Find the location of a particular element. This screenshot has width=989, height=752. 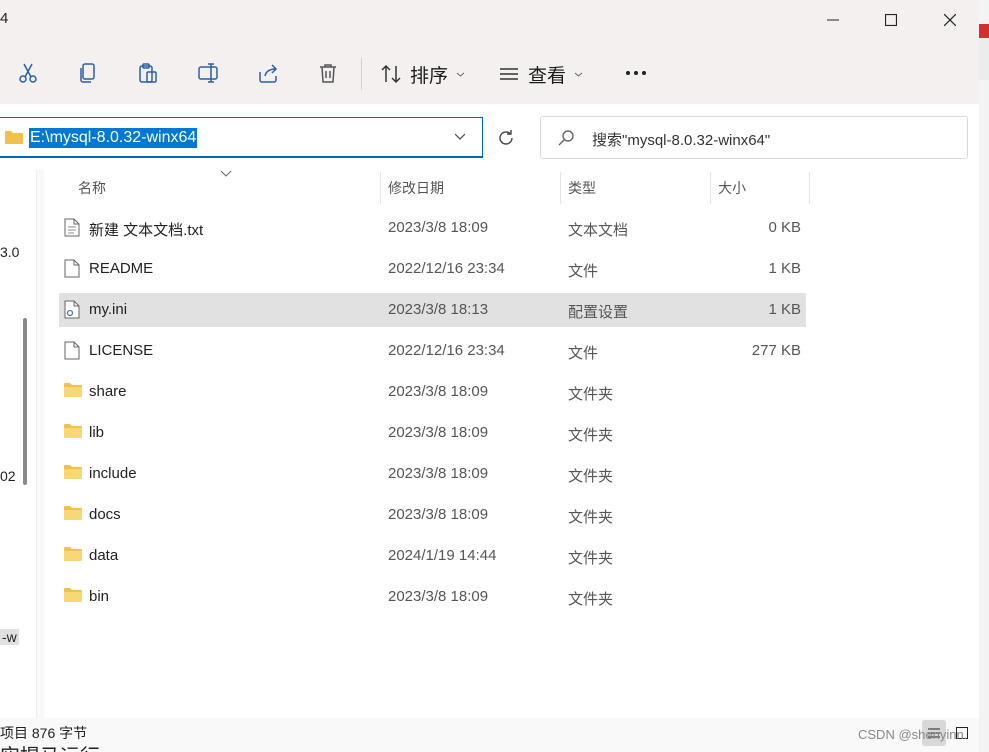

maximize-button is located at coordinates (891, 20).